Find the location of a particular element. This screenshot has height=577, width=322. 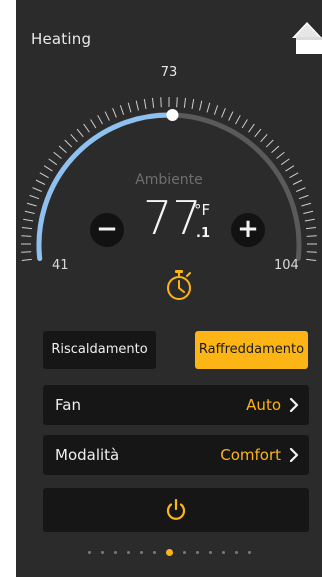

temperature-decimal: .1 is located at coordinates (203, 233).